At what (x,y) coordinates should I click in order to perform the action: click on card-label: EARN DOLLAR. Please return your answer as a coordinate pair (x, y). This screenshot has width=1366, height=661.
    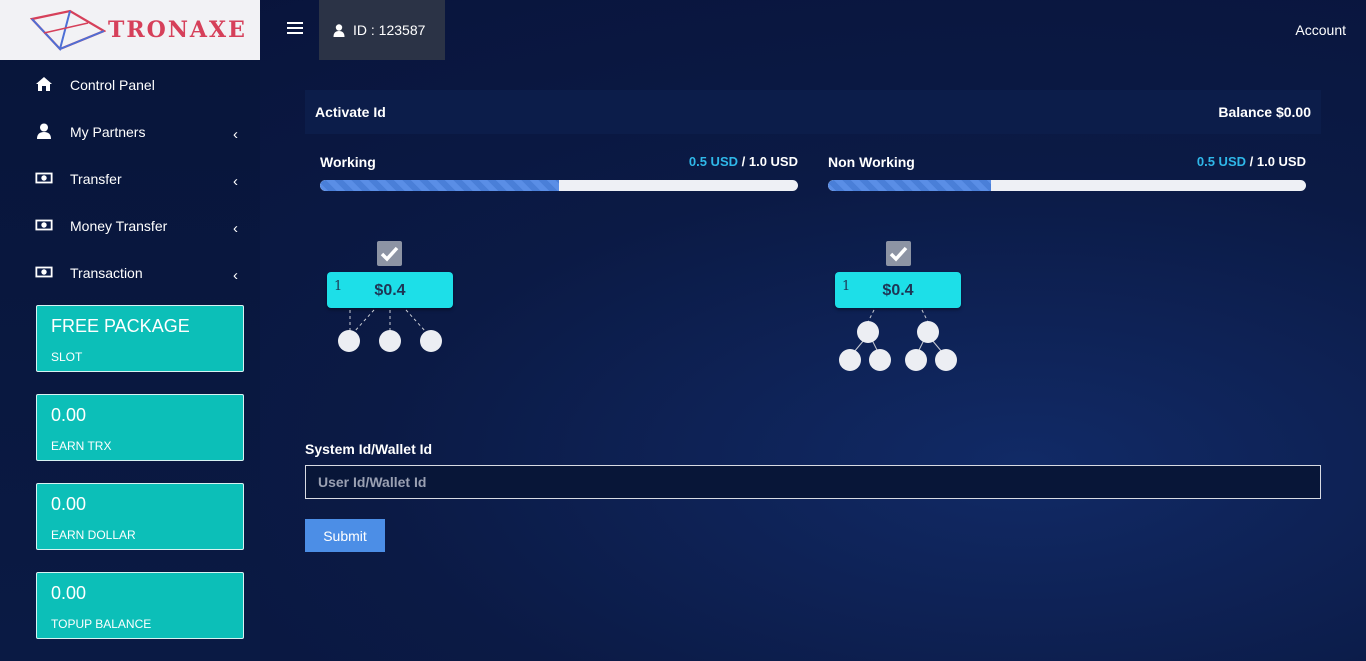
    Looking at the image, I should click on (93, 535).